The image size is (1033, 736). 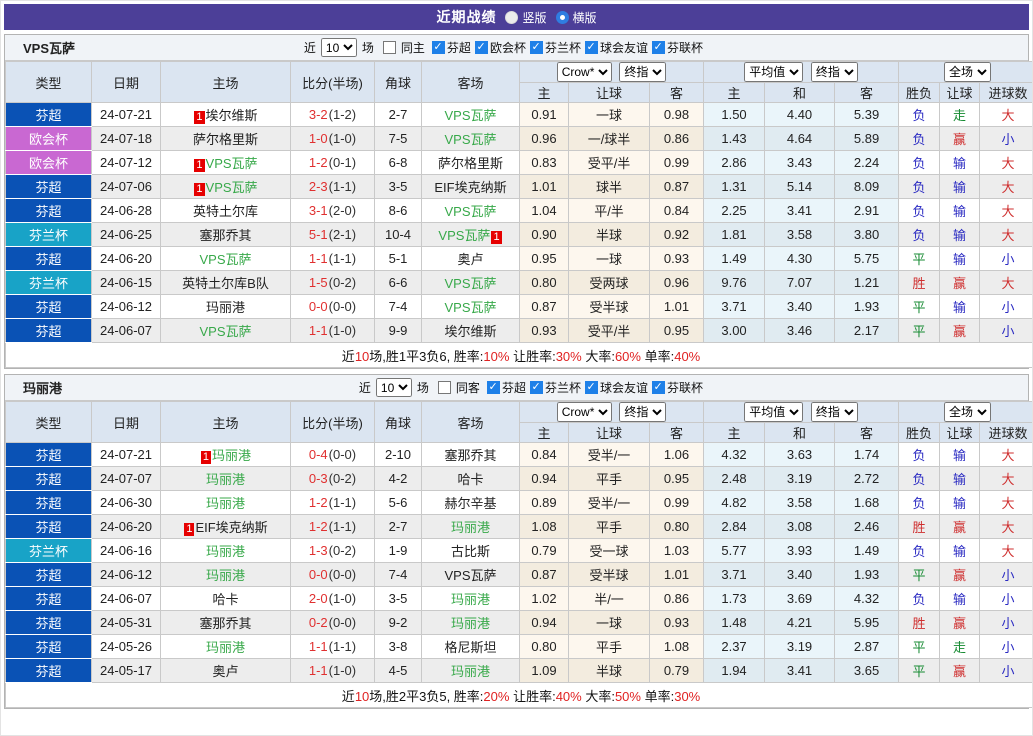 I want to click on crow-away-odds: 0.96, so click(x=676, y=282).